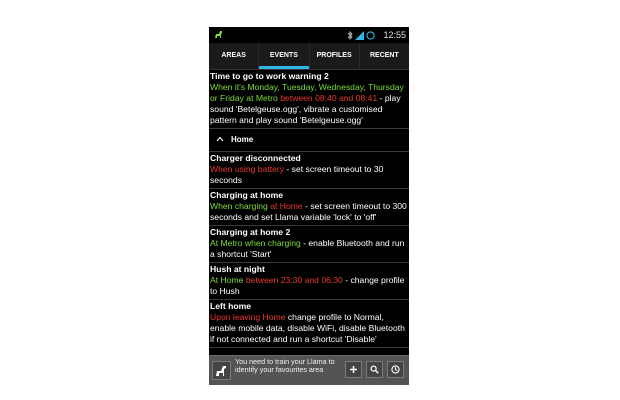 Image resolution: width=620 pixels, height=400 pixels. What do you see at coordinates (350, 35) in the screenshot?
I see `bluetooth-icon` at bounding box center [350, 35].